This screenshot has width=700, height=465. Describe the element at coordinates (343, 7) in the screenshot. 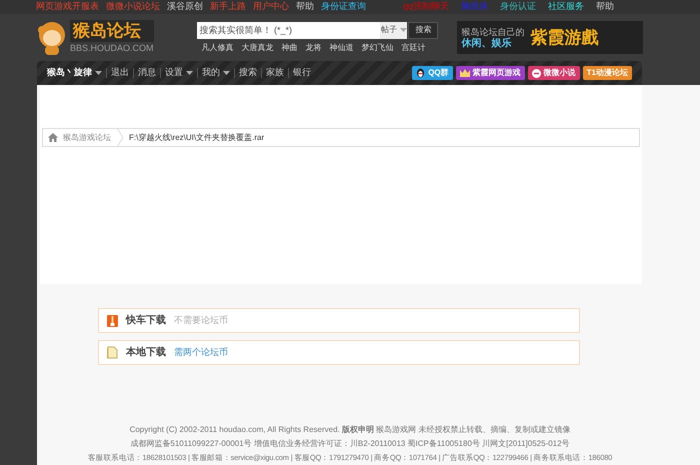

I see `top-link: 身份证查询` at that location.